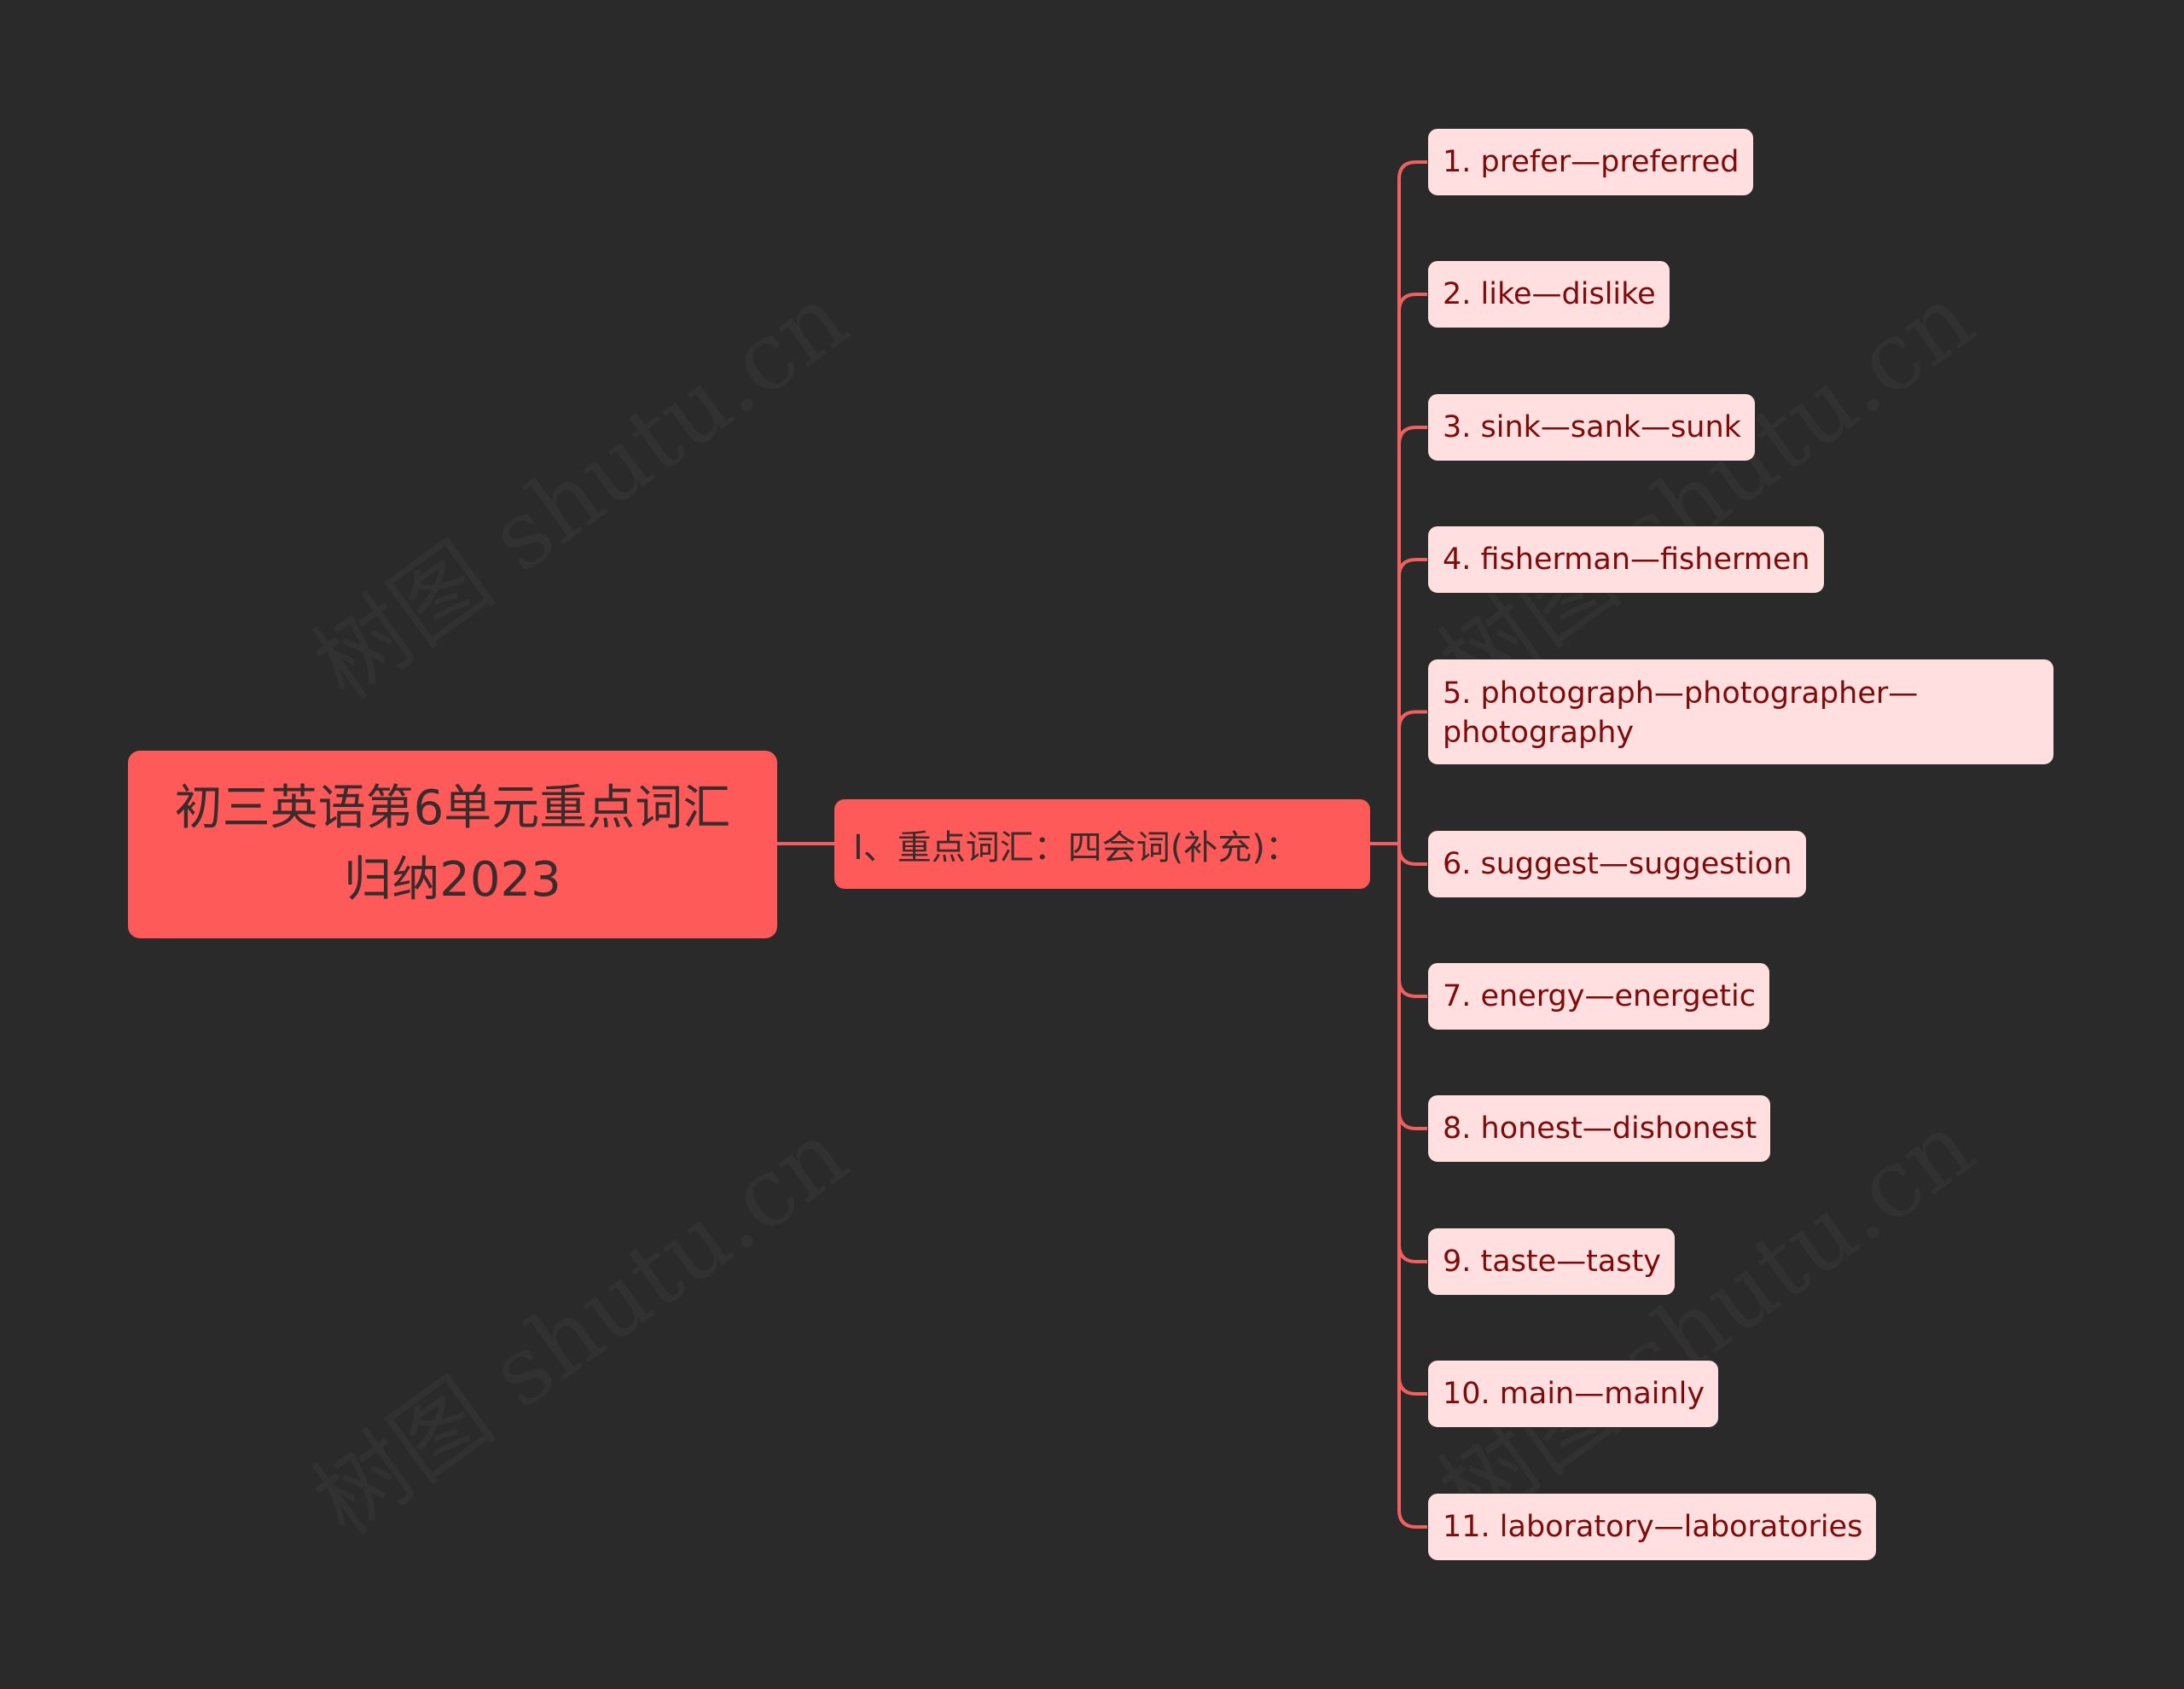  I want to click on leaf-node: 7. energy—energetic, so click(1598, 996).